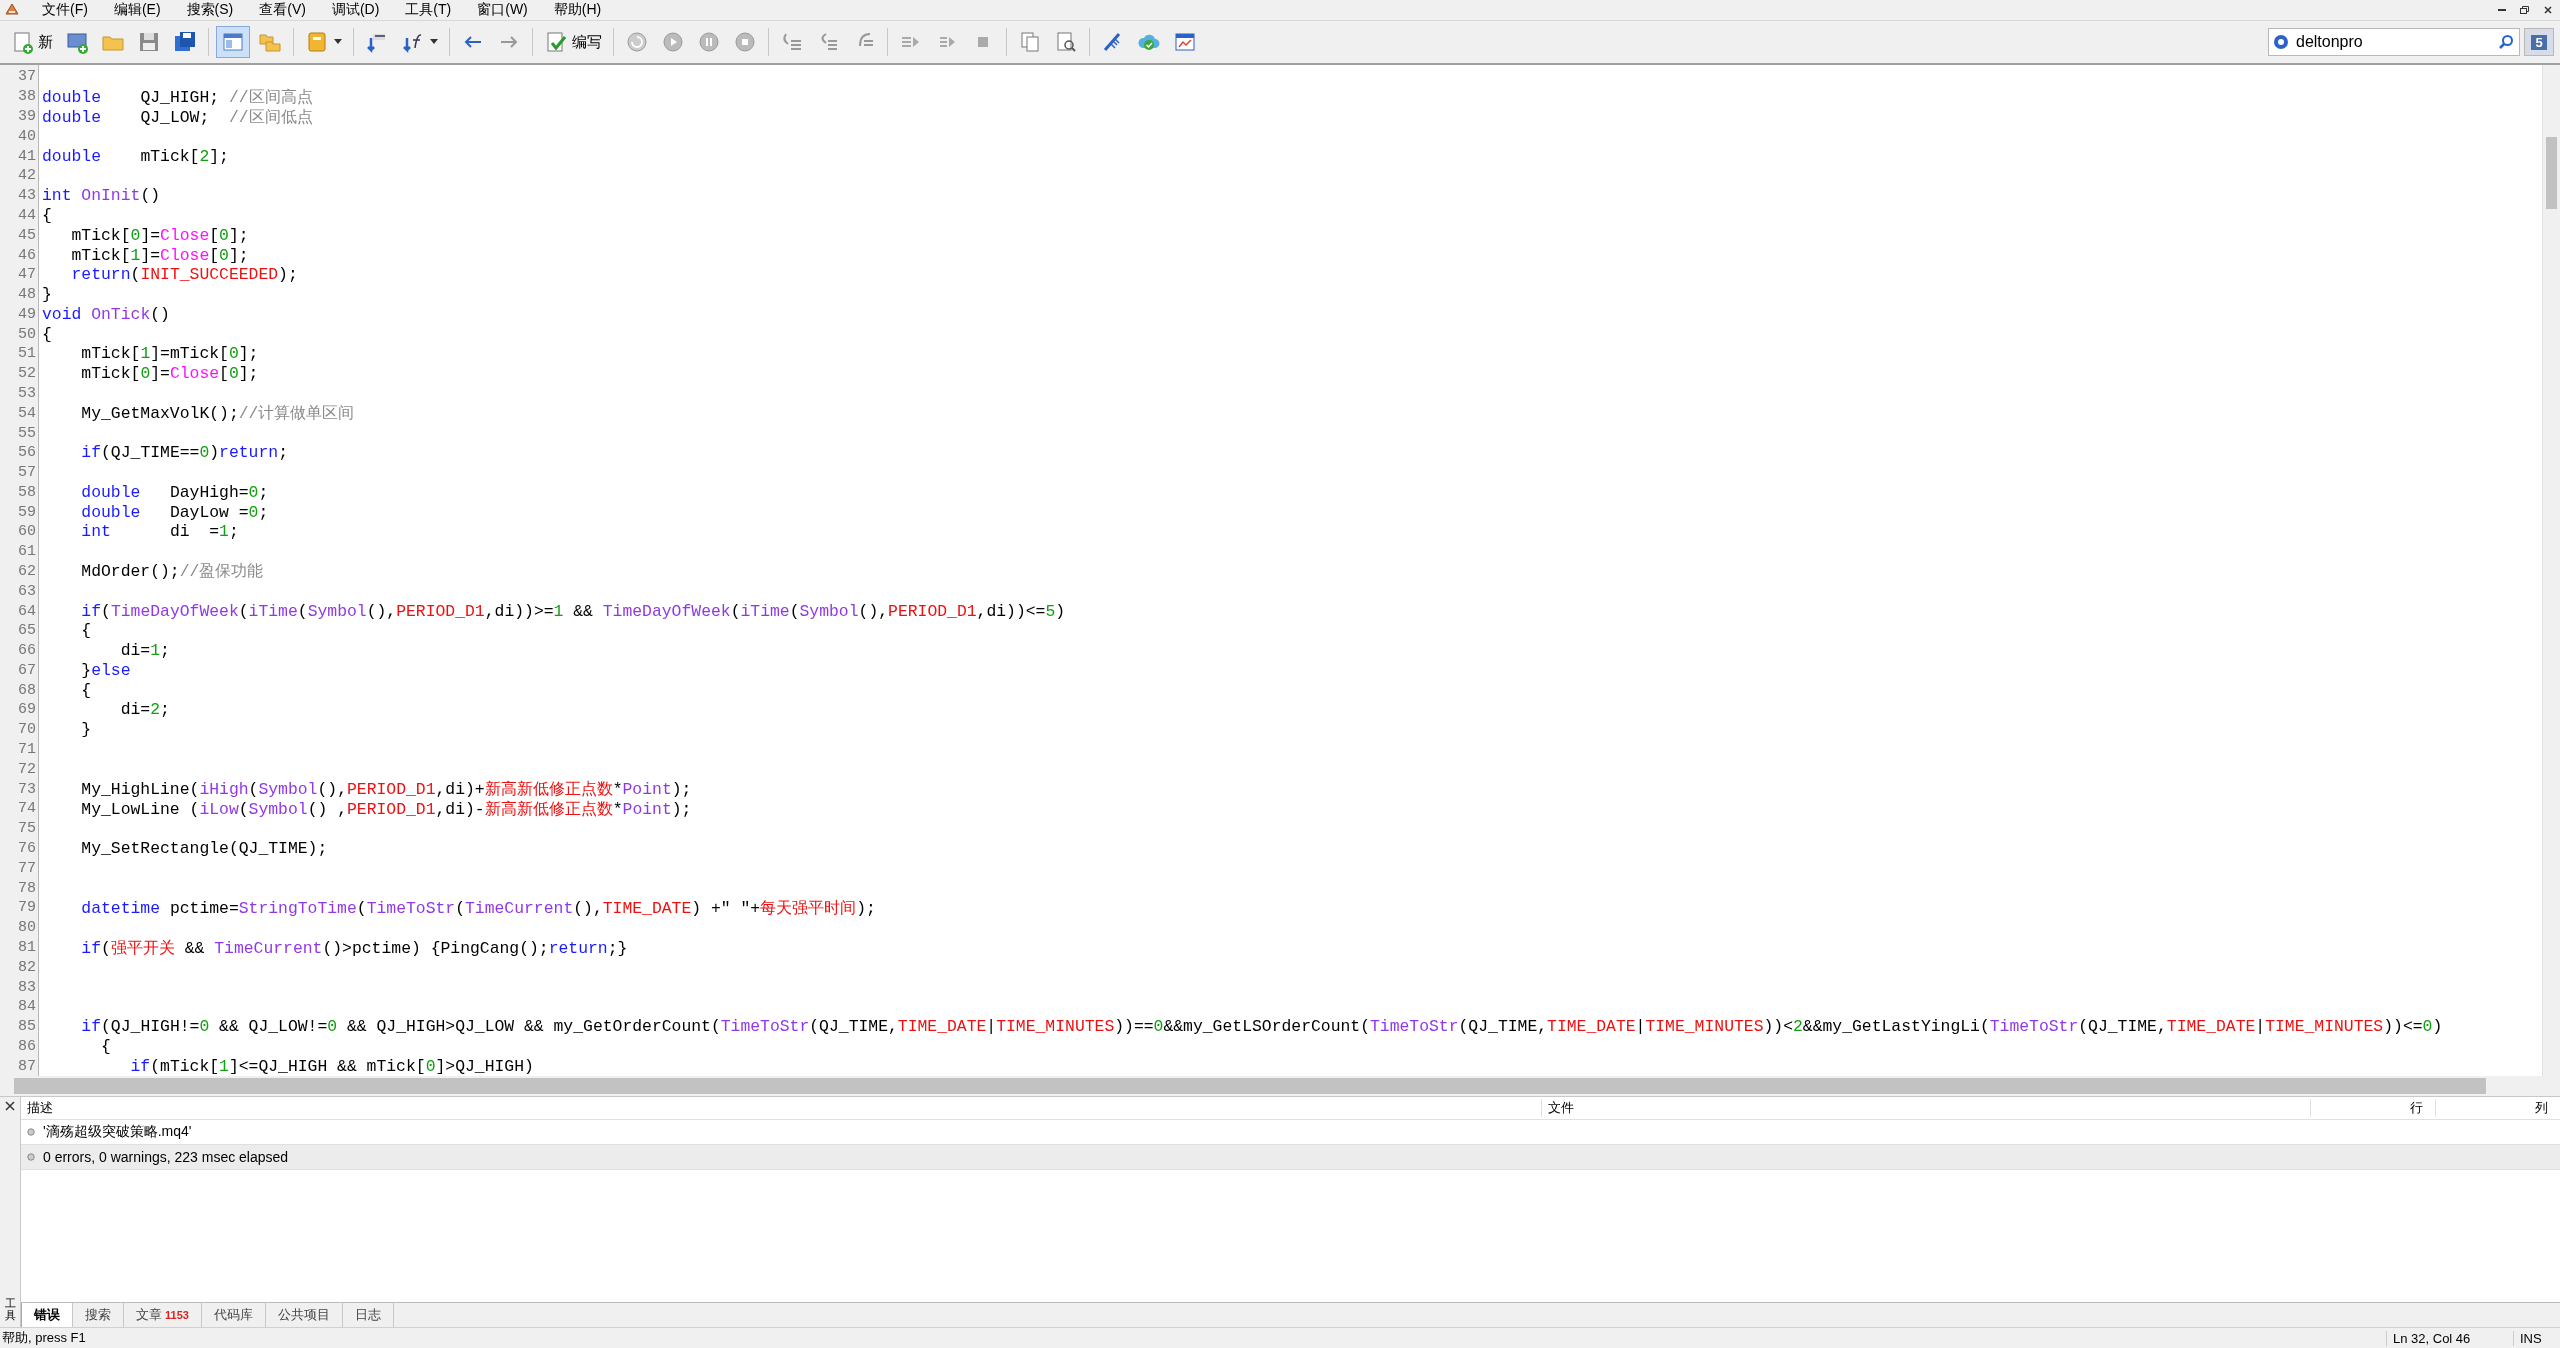 The height and width of the screenshot is (1348, 2560). I want to click on code-line: My_GetMaxVolK();//计算做单区间, so click(217, 414).